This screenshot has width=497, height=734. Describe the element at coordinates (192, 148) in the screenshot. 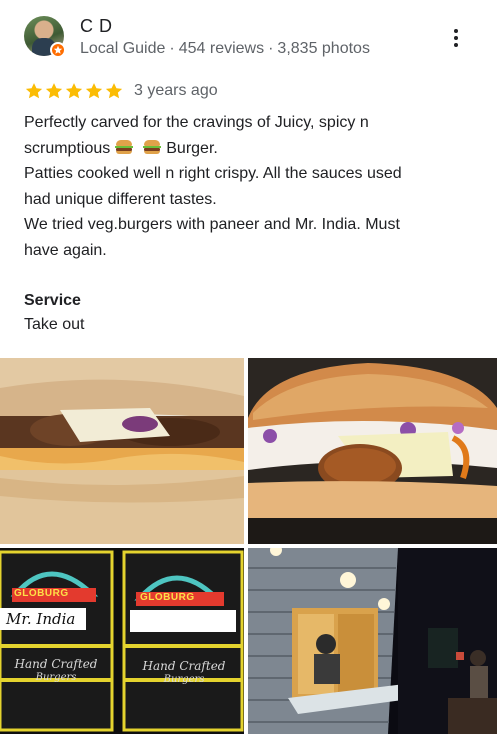

I see `review-line-text: Burger.` at that location.